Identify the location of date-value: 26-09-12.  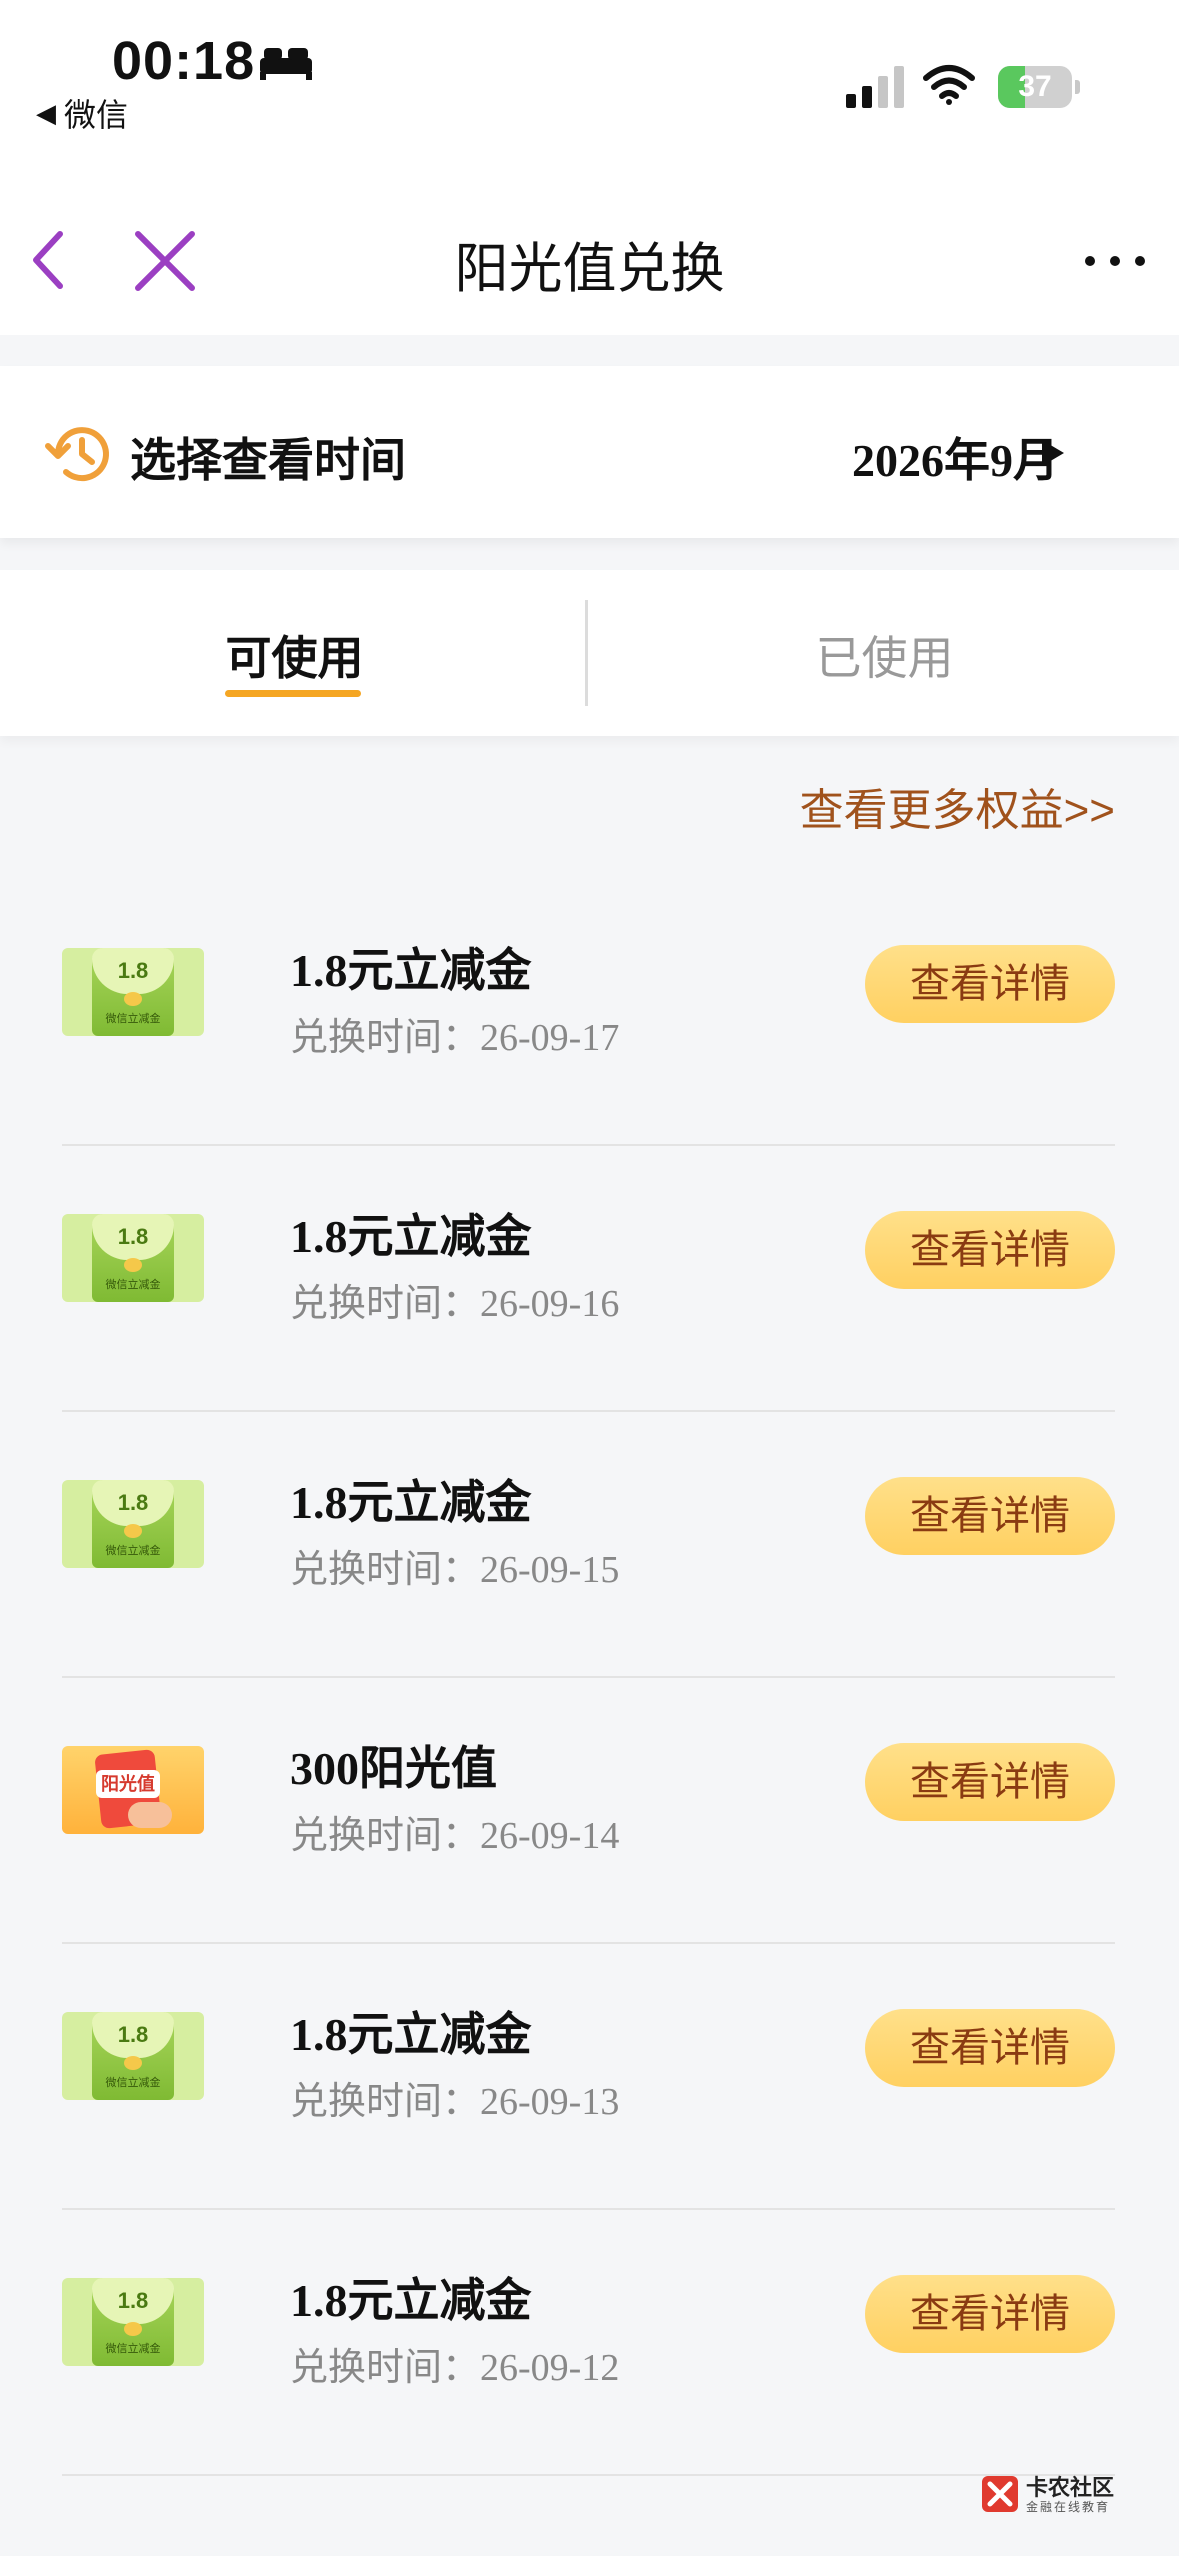
(550, 2368).